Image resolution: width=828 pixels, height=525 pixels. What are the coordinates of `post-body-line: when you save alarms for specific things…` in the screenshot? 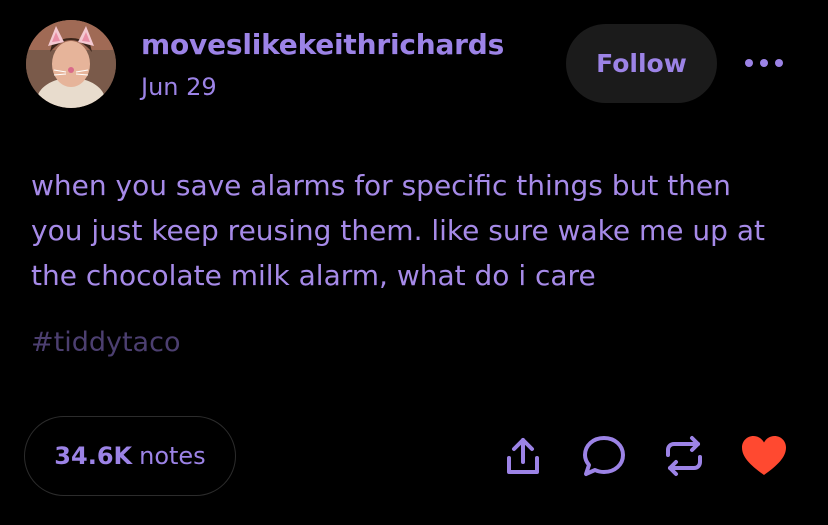 It's located at (381, 185).